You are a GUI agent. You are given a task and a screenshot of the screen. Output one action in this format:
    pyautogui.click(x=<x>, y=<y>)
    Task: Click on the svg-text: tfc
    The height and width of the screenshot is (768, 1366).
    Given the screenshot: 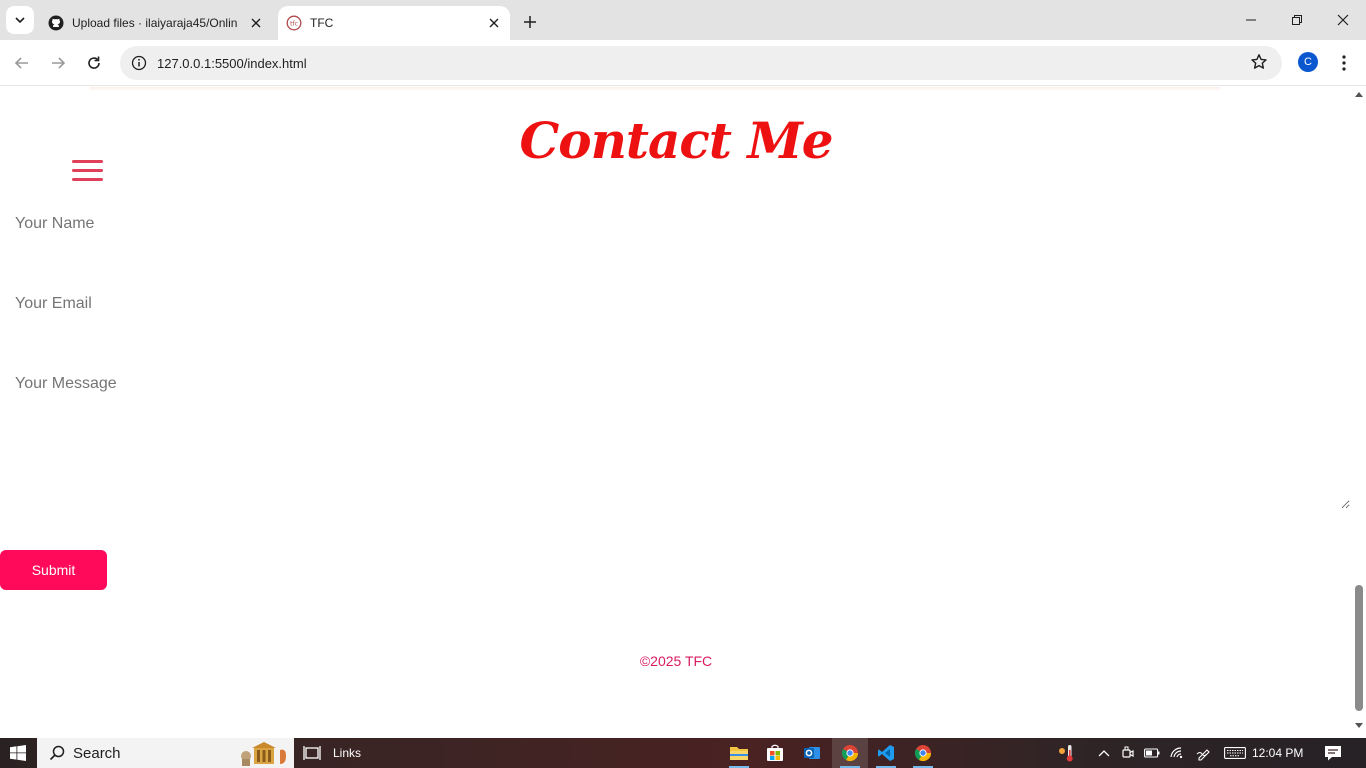 What is the action you would take?
    pyautogui.click(x=294, y=24)
    